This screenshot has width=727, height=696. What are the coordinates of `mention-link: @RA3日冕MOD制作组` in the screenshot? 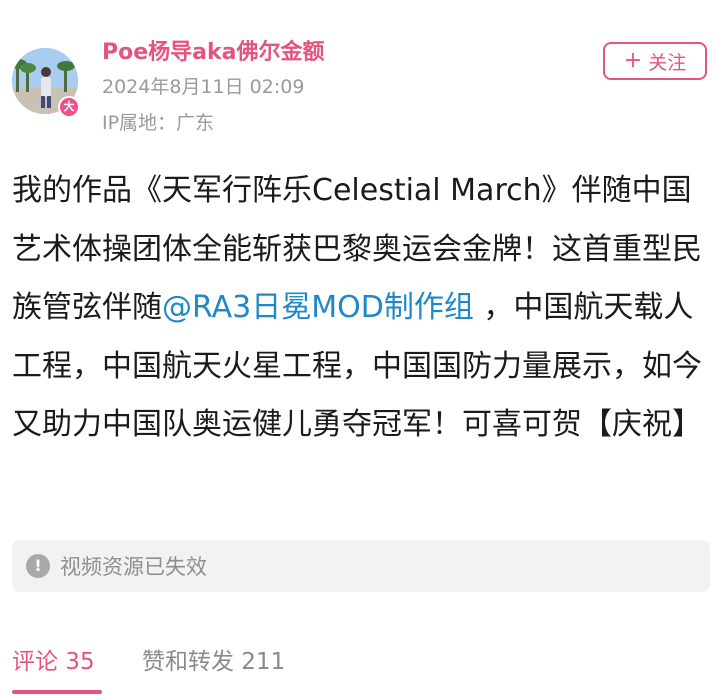 It's located at (318, 307).